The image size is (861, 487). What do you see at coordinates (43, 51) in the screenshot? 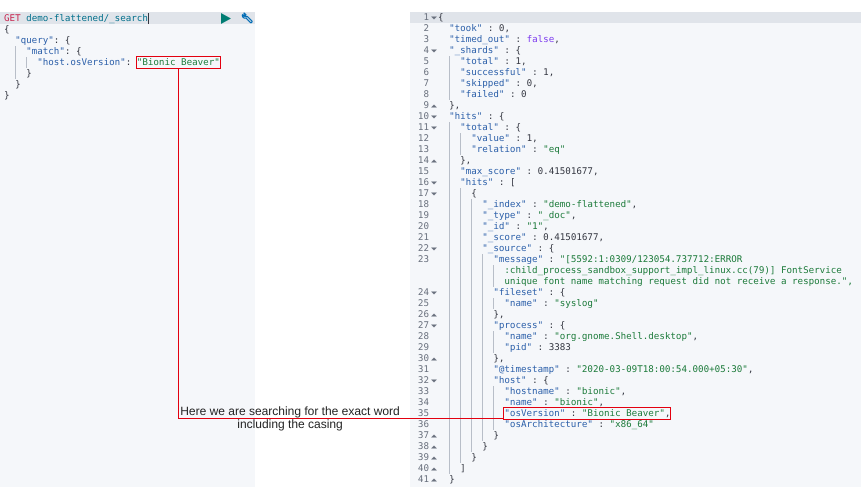
I see `code-line: "match": {` at bounding box center [43, 51].